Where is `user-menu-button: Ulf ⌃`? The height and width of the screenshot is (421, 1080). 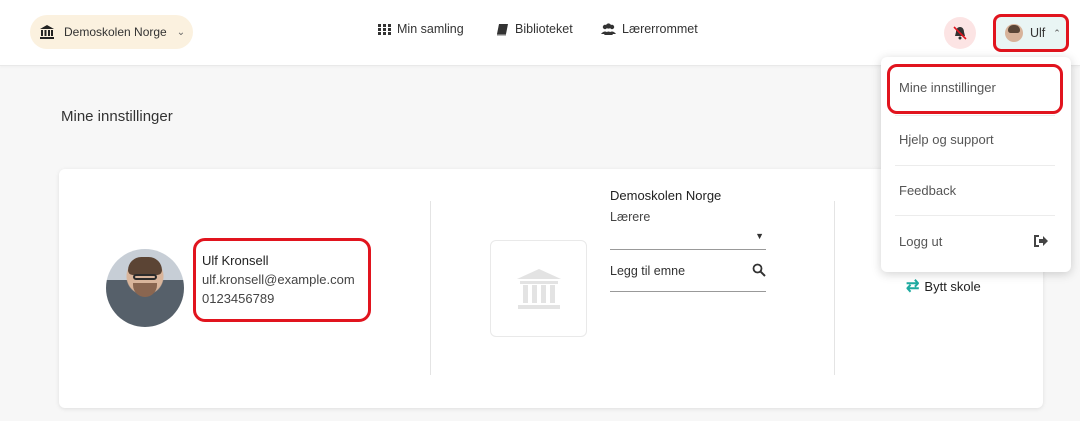 user-menu-button: Ulf ⌃ is located at coordinates (1031, 33).